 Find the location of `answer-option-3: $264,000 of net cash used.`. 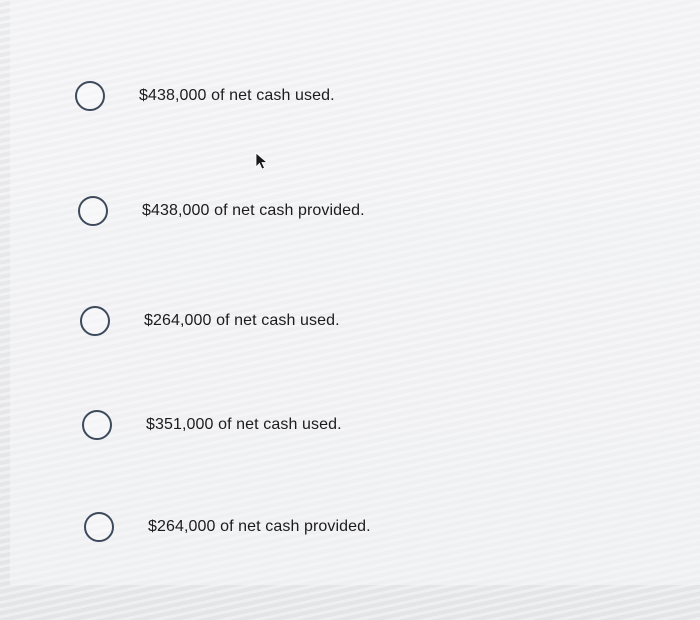

answer-option-3: $264,000 of net cash used. is located at coordinates (210, 321).